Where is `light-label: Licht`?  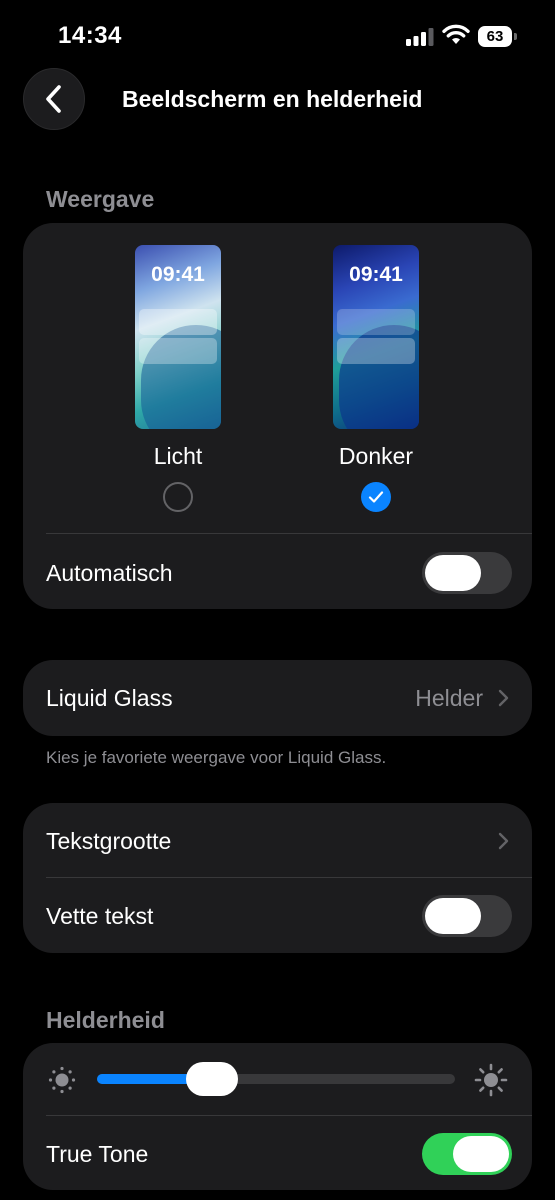 light-label: Licht is located at coordinates (178, 456).